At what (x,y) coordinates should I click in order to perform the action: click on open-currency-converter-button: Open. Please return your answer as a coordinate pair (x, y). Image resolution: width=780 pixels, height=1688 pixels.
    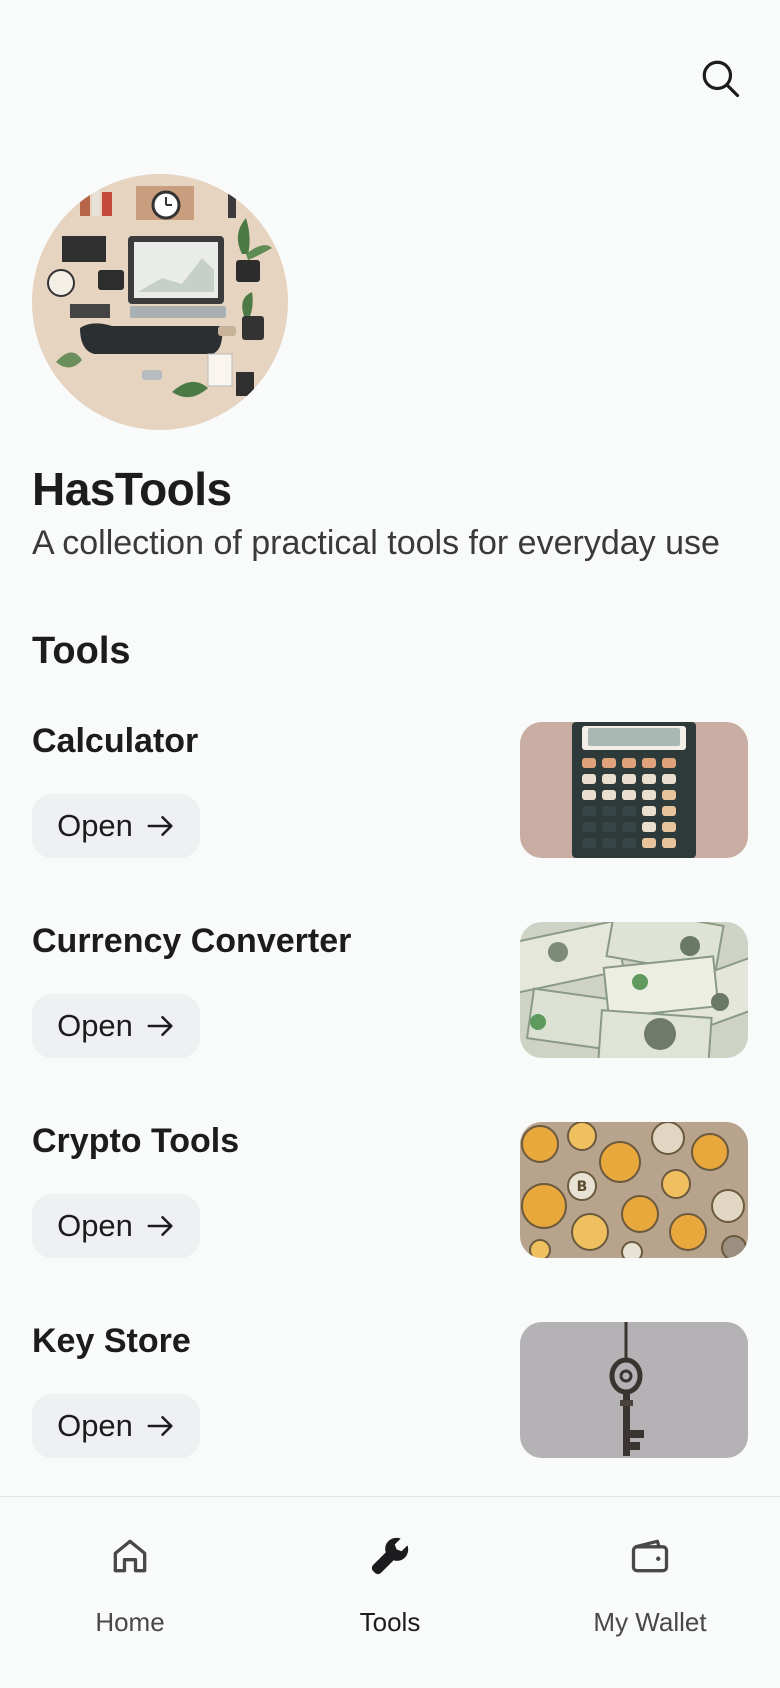
    Looking at the image, I should click on (116, 1026).